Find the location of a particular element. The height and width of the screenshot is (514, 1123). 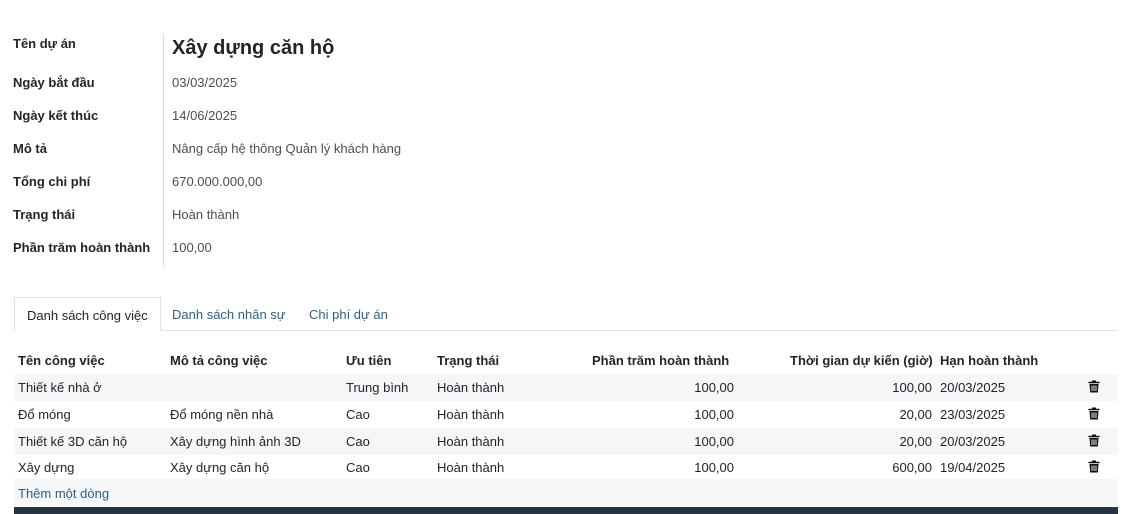

field-label: Ngày bắt đầu is located at coordinates (54, 82).